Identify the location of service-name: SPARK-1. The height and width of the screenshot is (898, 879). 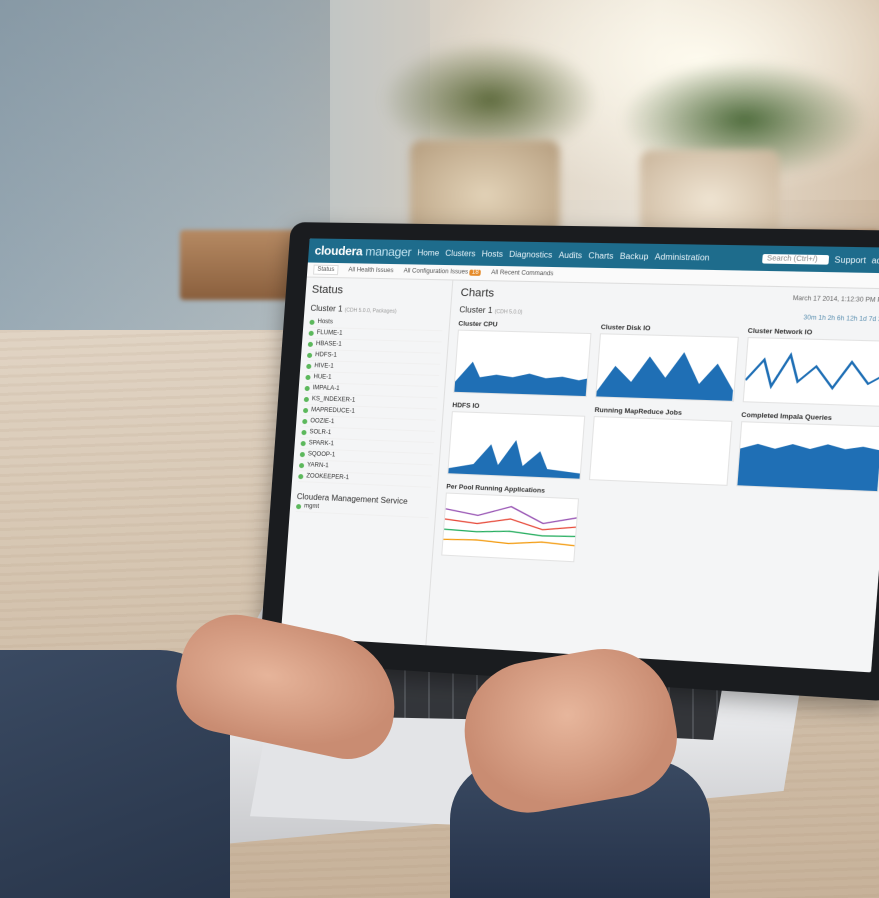
(321, 444).